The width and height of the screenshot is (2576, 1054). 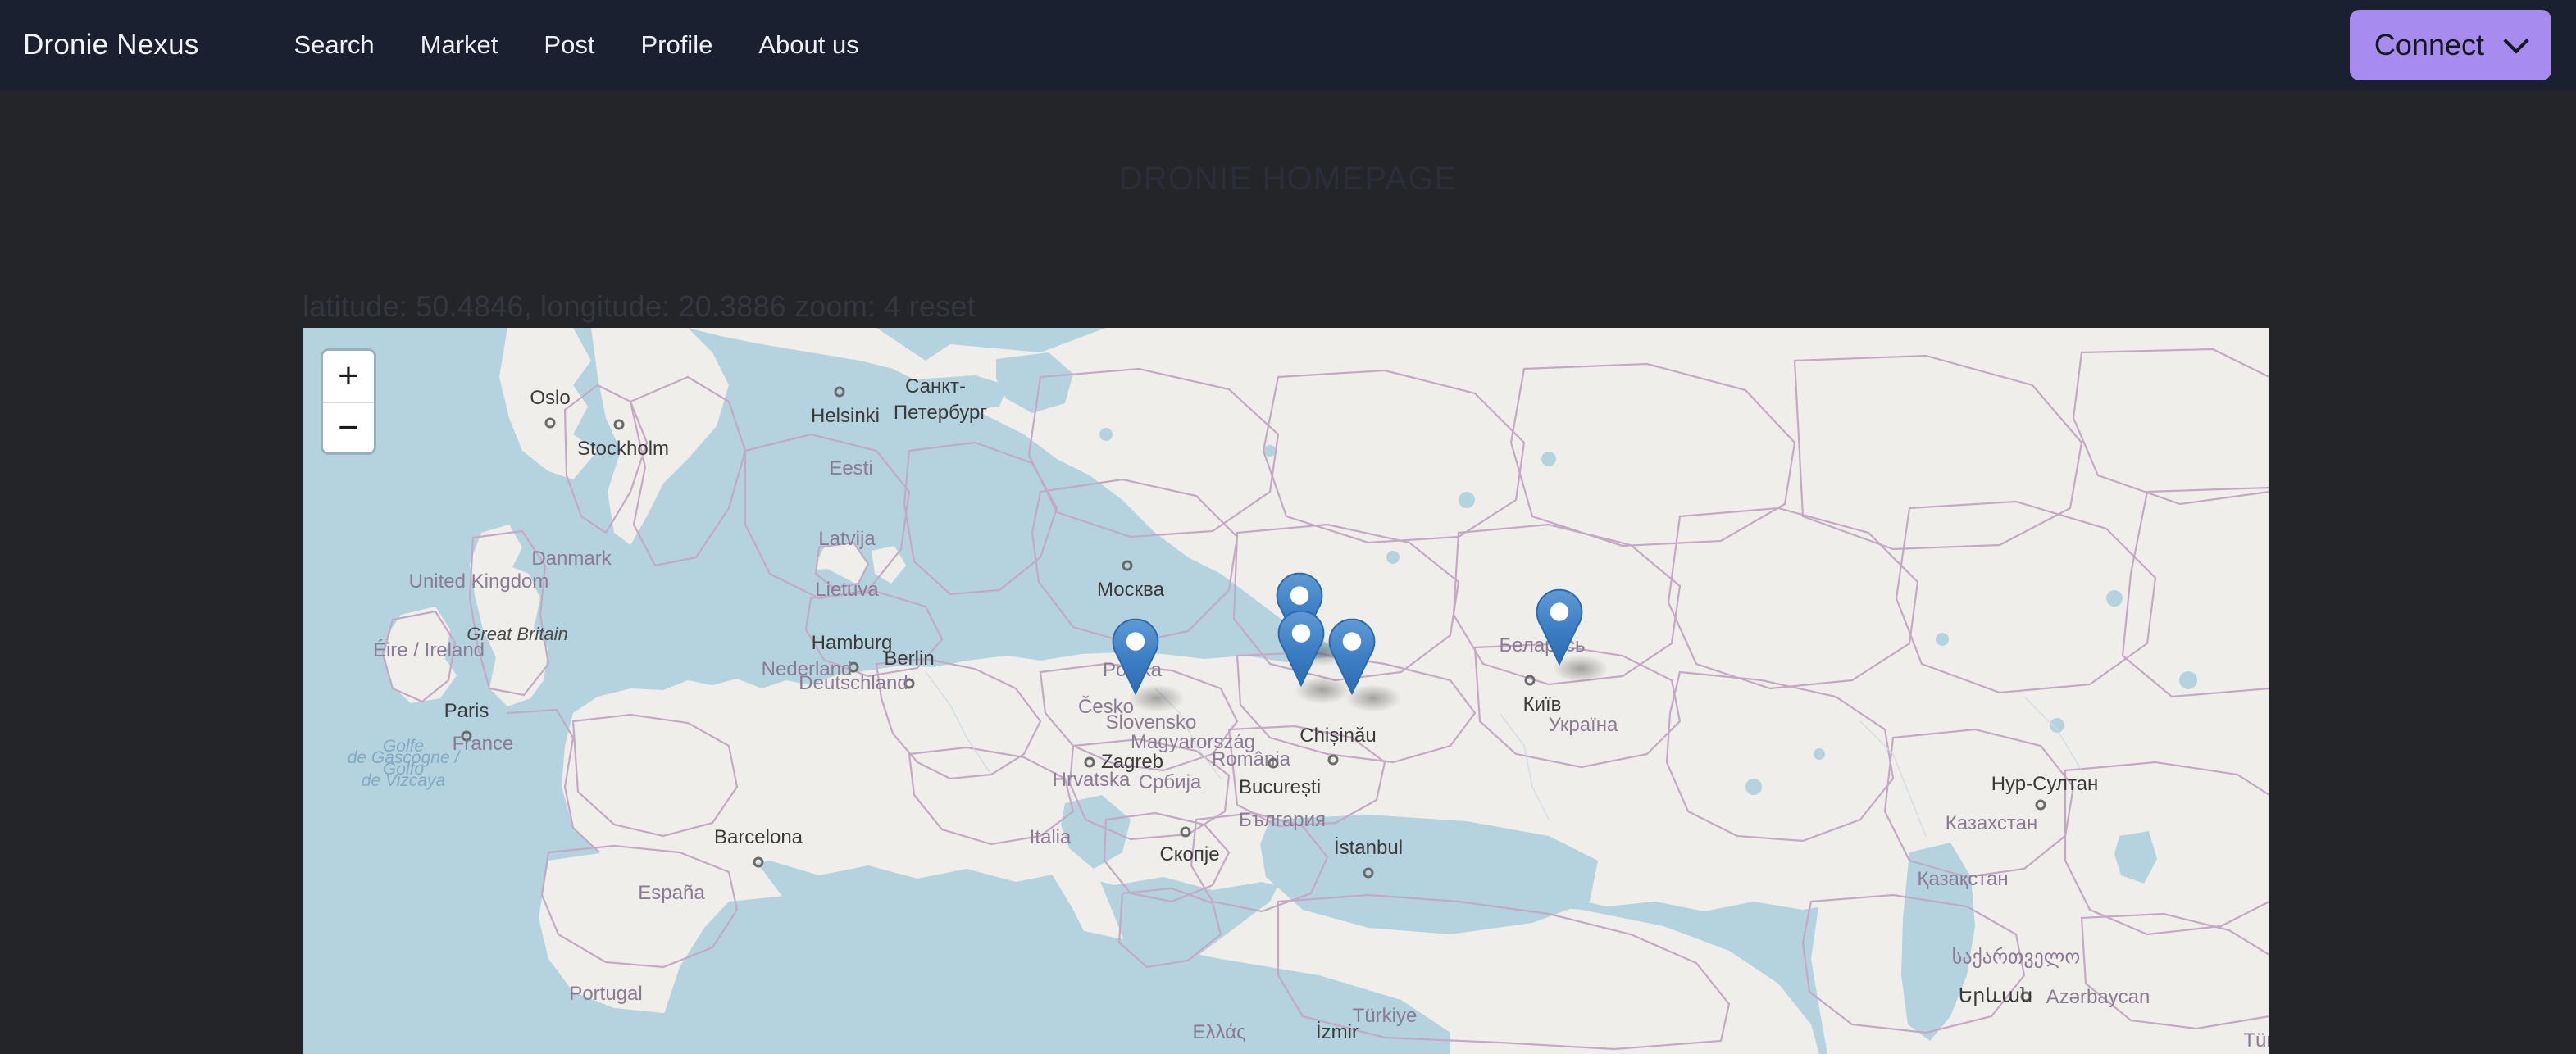 I want to click on nav-link-market: Market, so click(x=460, y=45).